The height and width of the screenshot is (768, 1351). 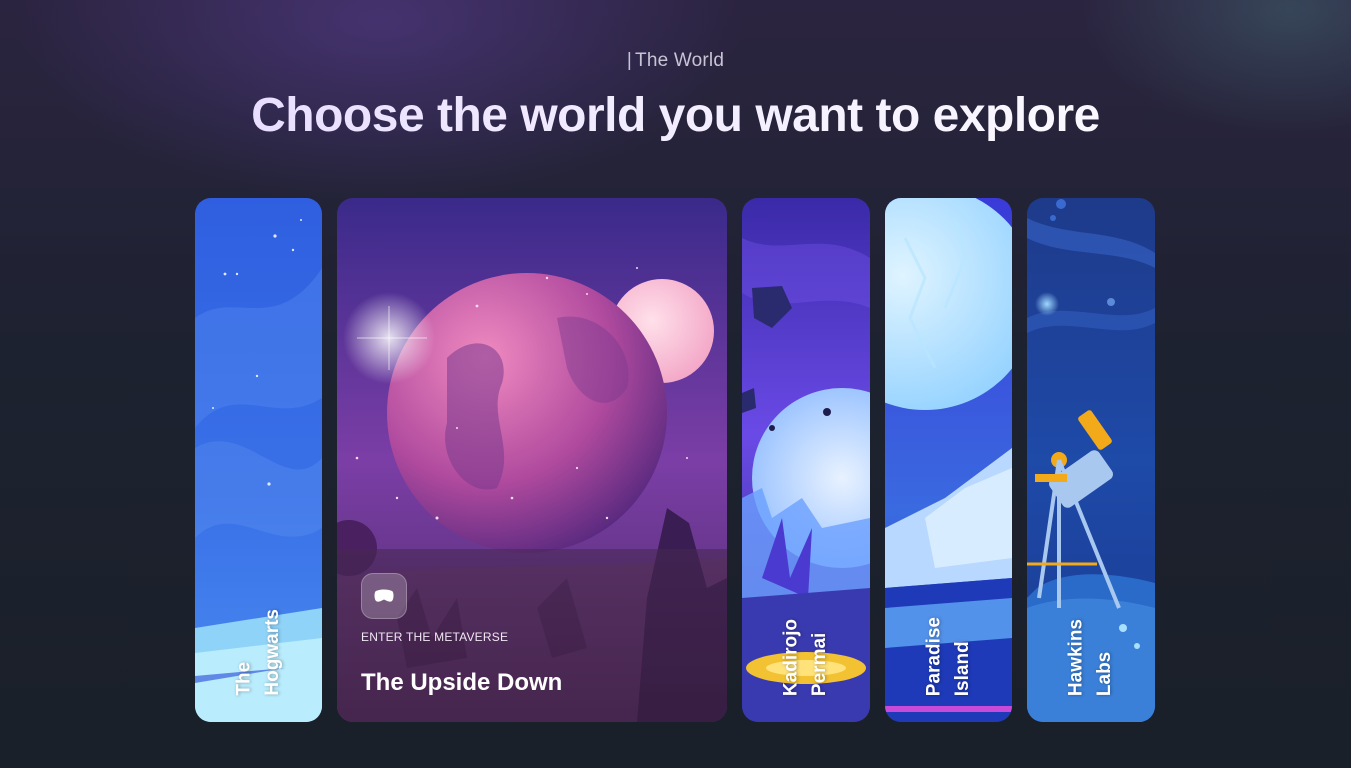 I want to click on card-label: Hawkins Labs, so click(x=1090, y=657).